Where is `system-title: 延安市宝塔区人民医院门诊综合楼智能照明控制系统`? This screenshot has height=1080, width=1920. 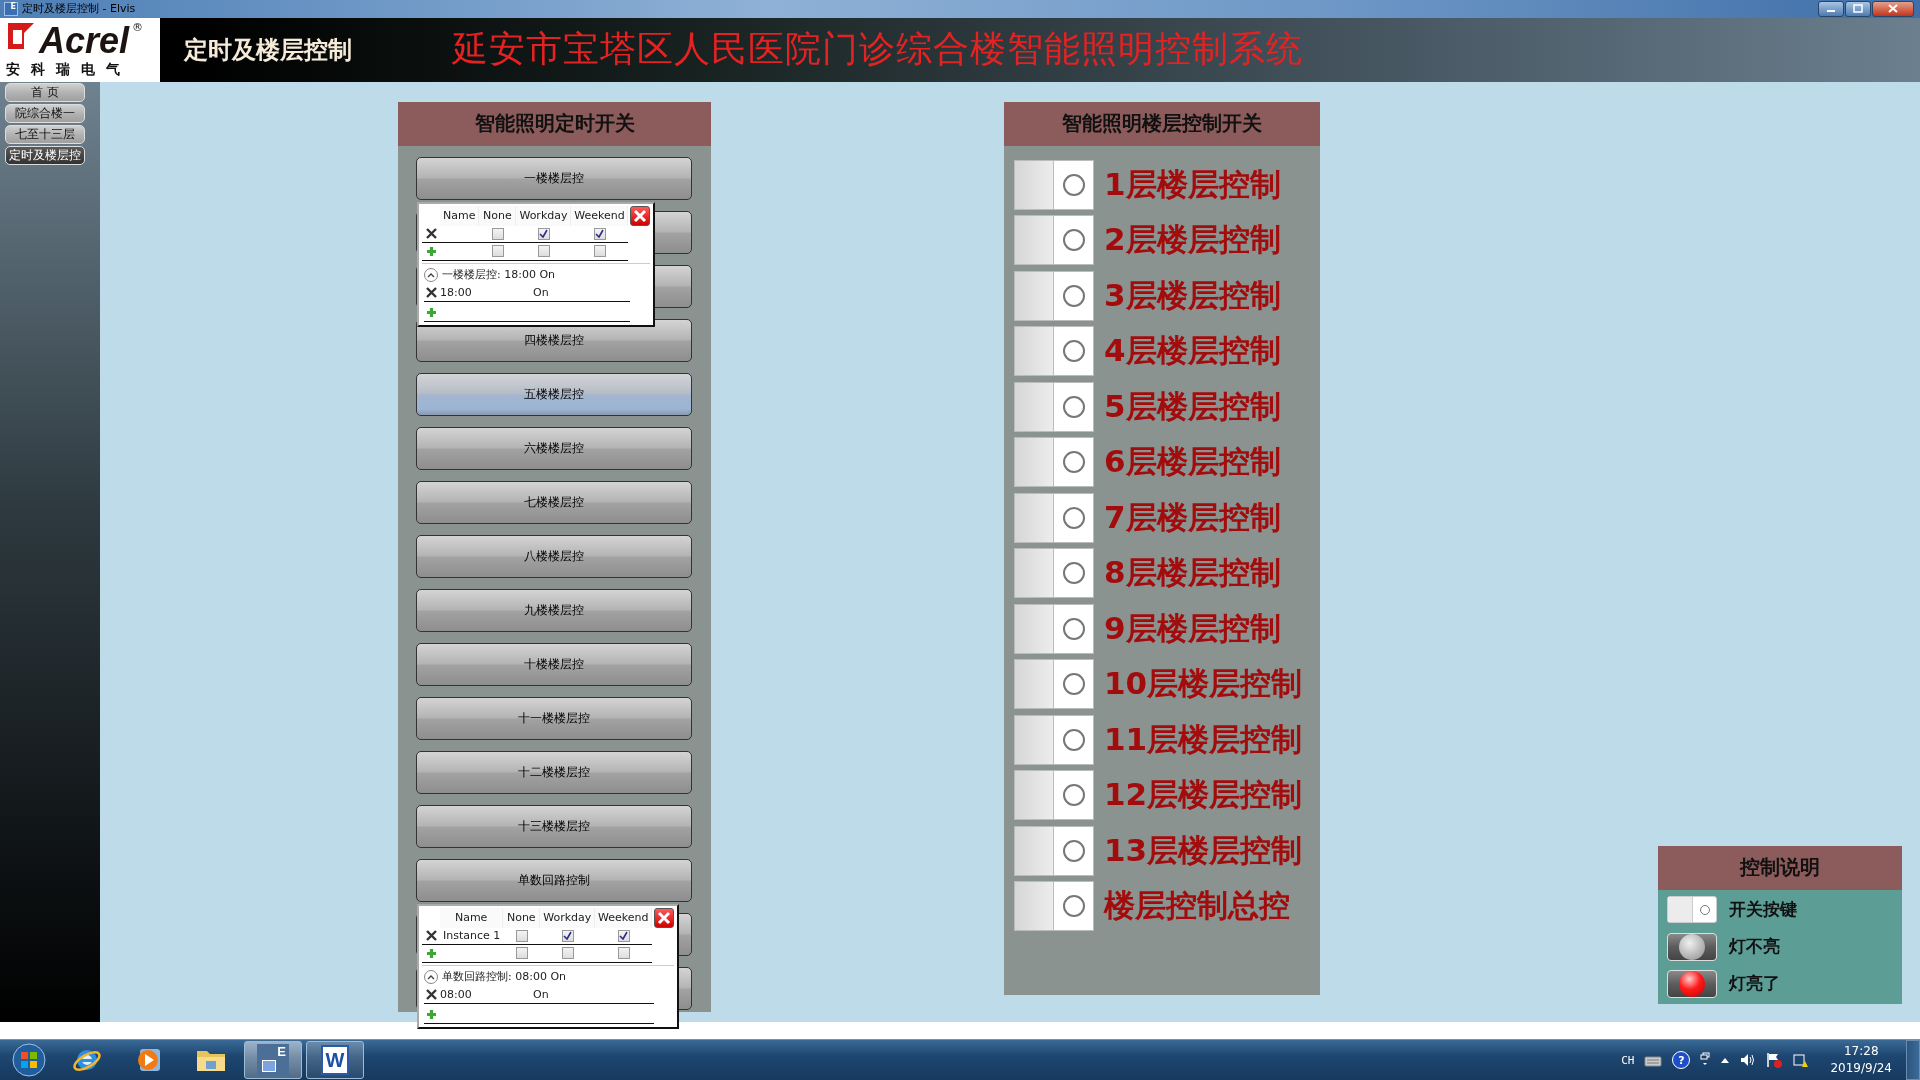
system-title: 延安市宝塔区人民医院门诊综合楼智能照明控制系统 is located at coordinates (877, 49).